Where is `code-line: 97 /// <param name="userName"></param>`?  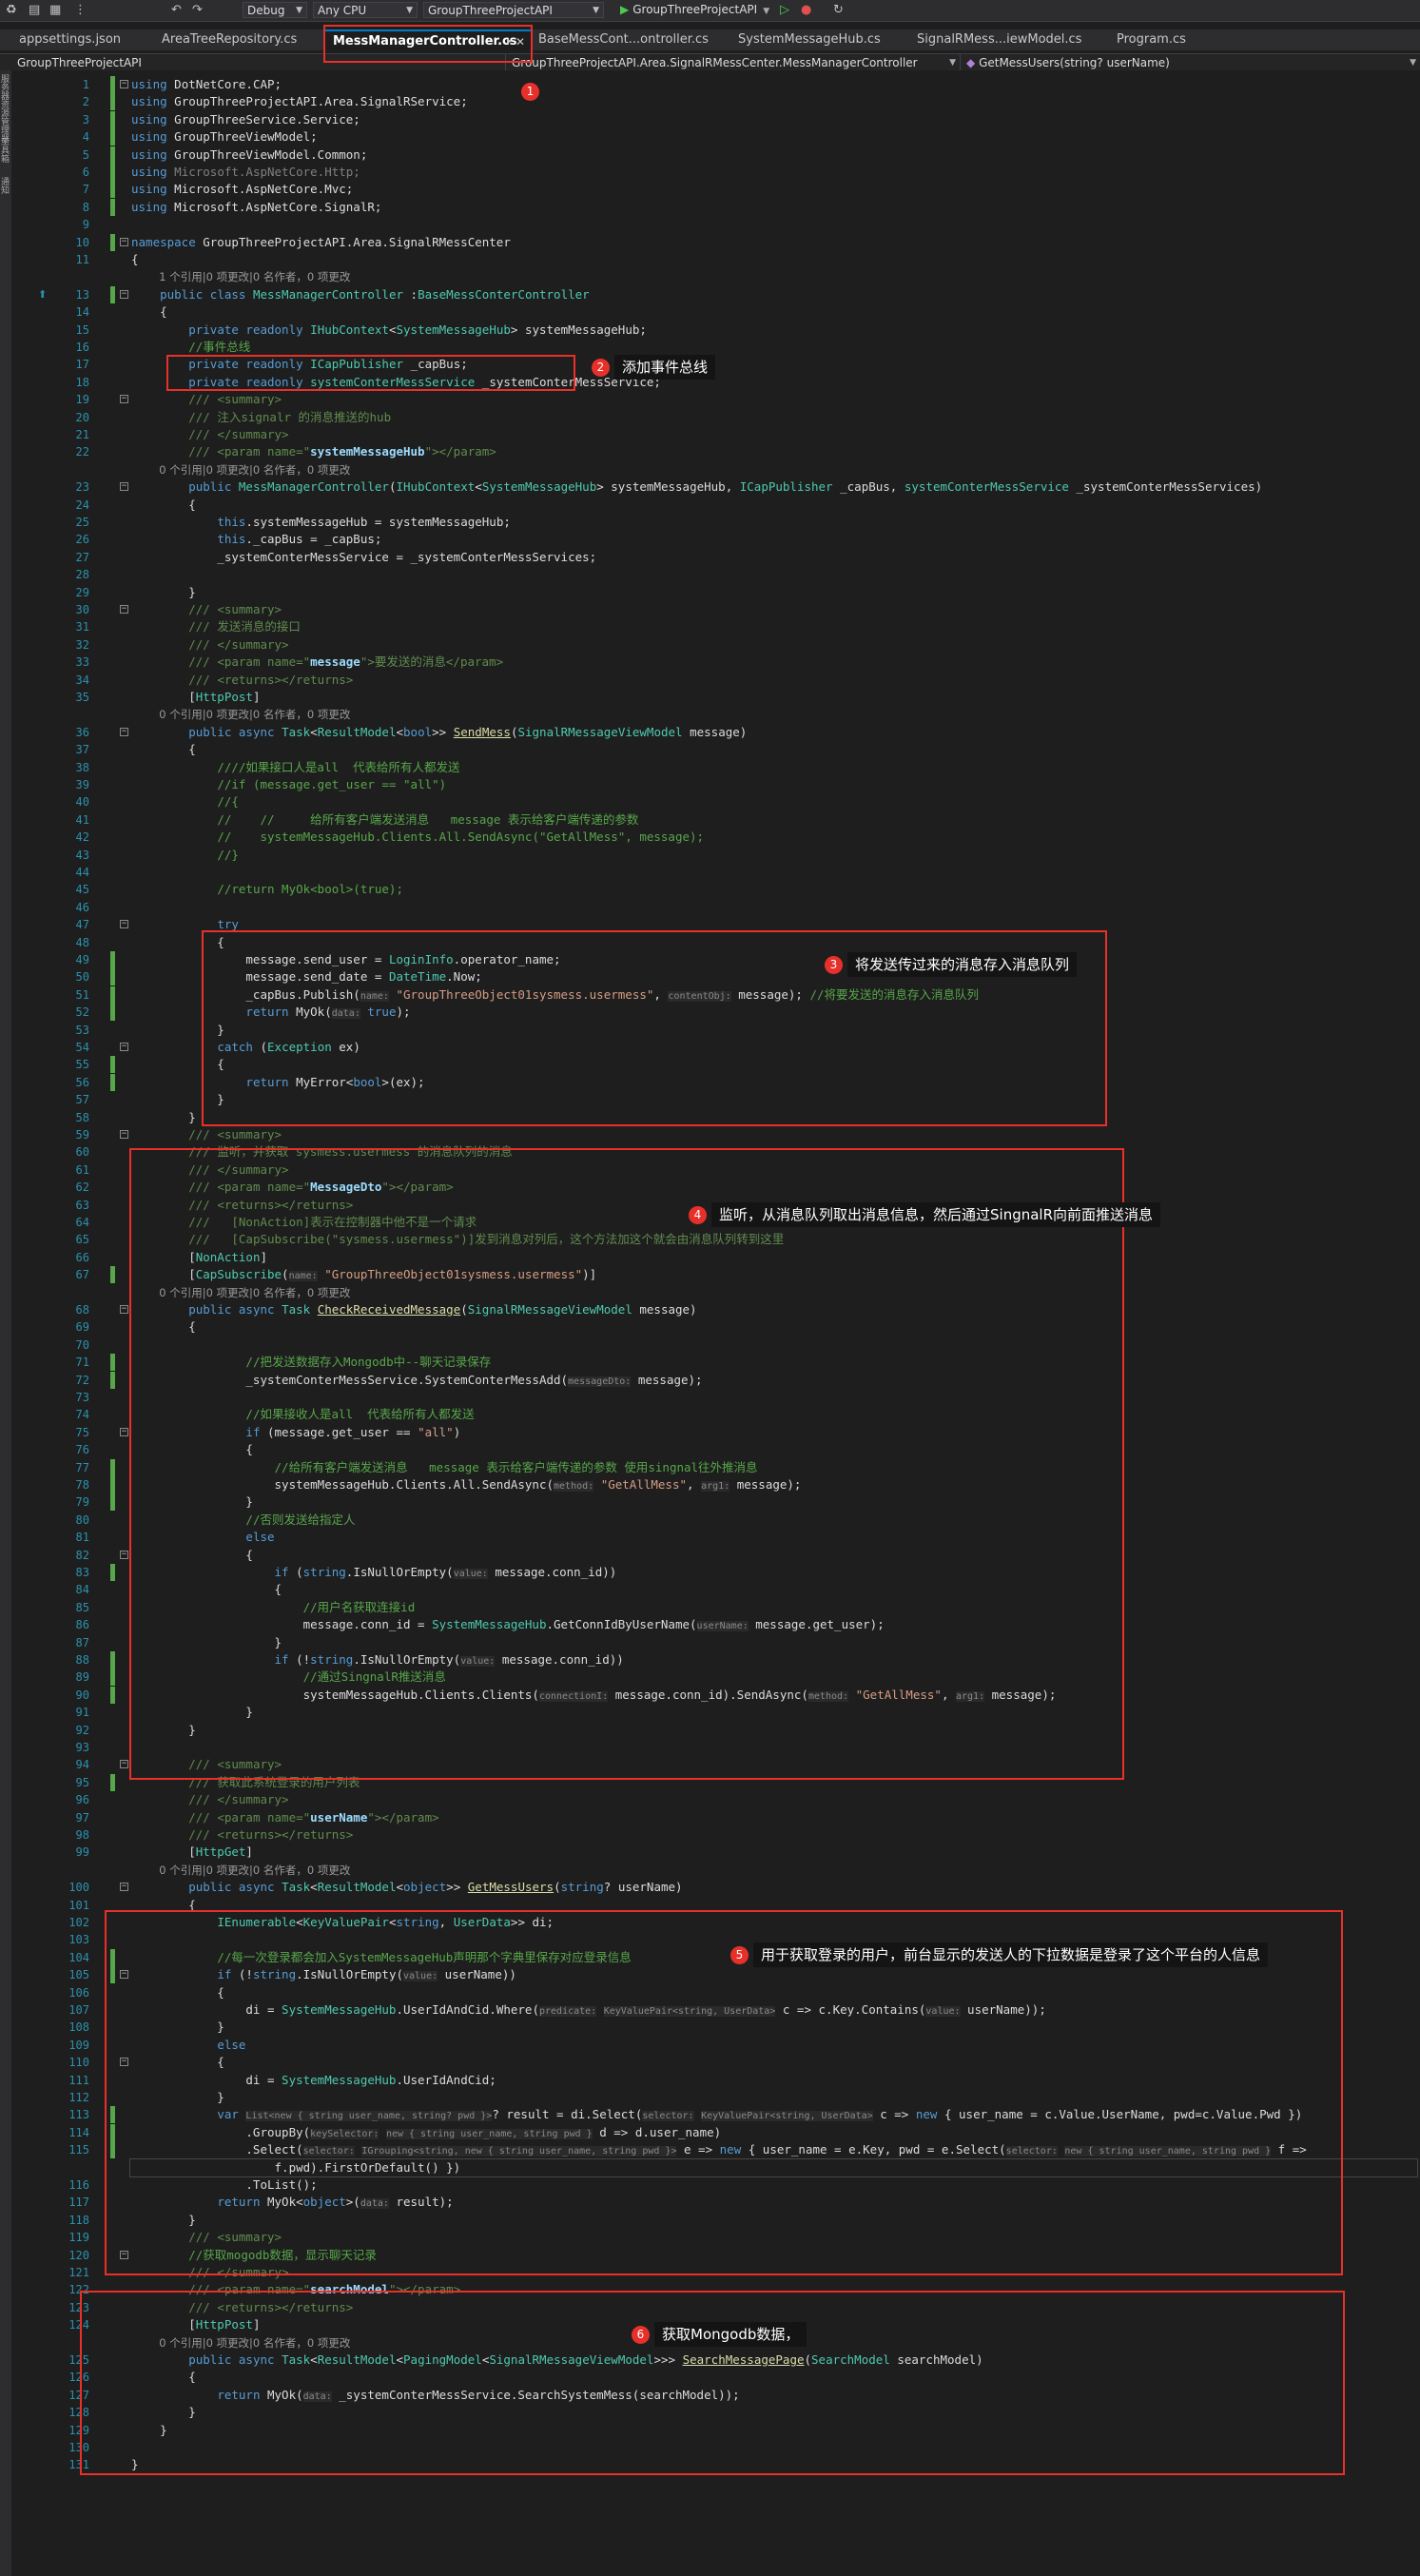 code-line: 97 /// <param name="userName"></param> is located at coordinates (715, 1818).